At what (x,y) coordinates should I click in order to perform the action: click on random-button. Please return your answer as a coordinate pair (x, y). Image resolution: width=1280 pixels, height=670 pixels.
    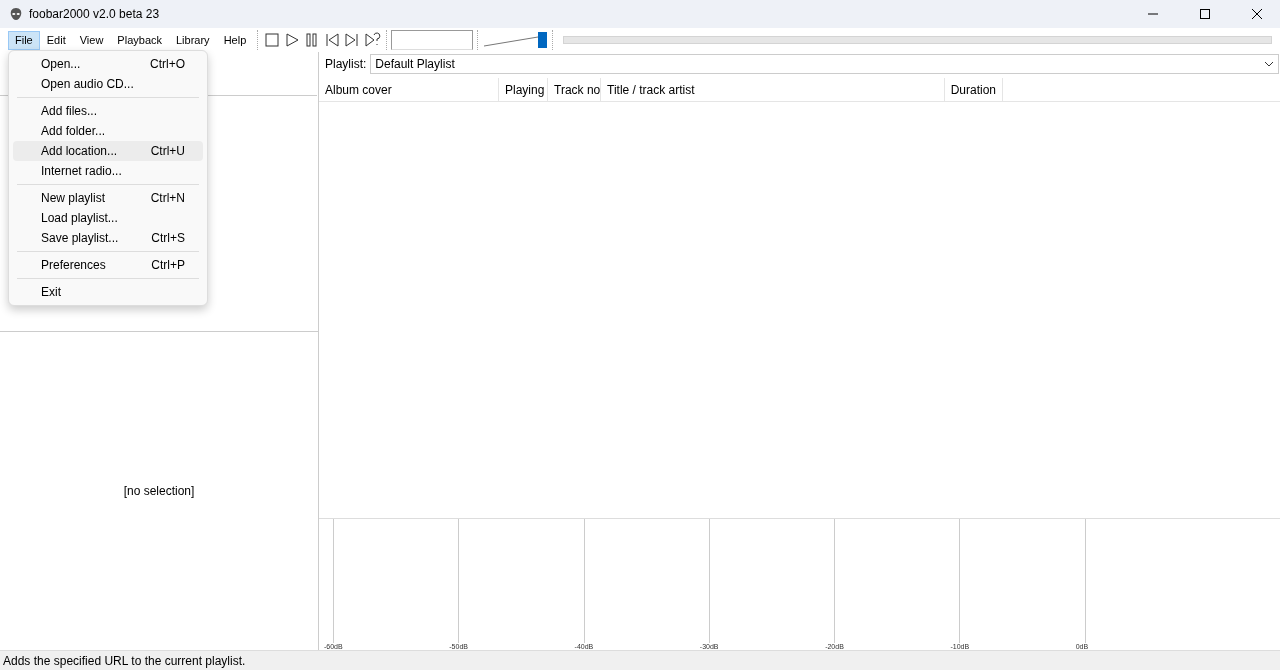
    Looking at the image, I should click on (372, 40).